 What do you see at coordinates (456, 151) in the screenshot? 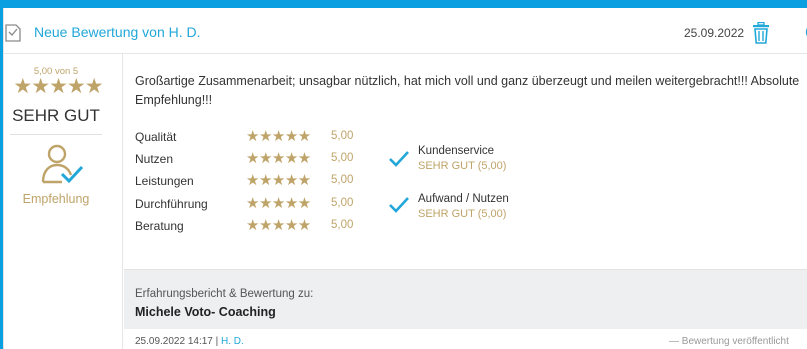
I see `extra-rating-title: Kundenservice` at bounding box center [456, 151].